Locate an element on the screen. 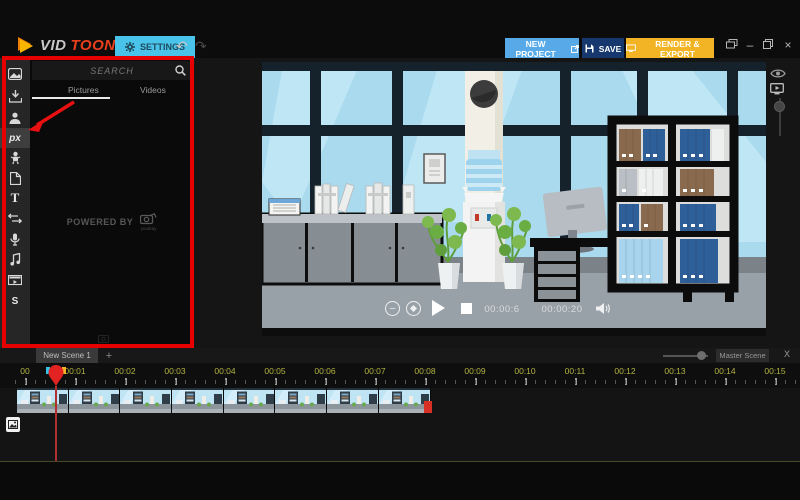 This screenshot has height=500, width=800. render-export-button: RENDER & EXPORT is located at coordinates (670, 48).